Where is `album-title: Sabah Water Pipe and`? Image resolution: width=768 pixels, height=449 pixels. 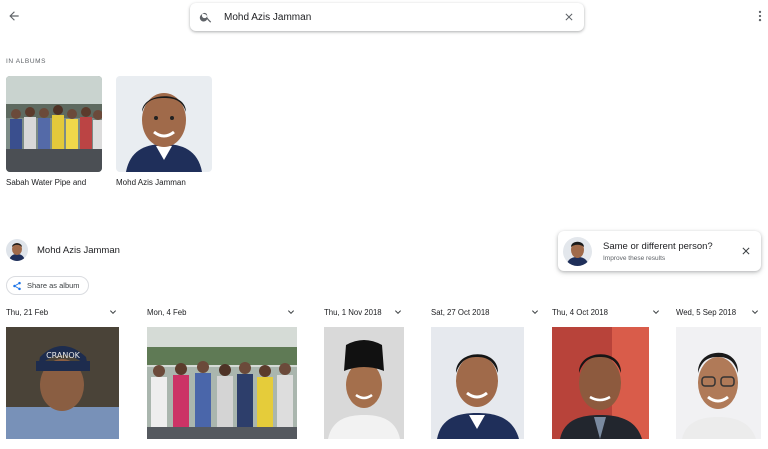
album-title: Sabah Water Pipe and is located at coordinates (46, 182).